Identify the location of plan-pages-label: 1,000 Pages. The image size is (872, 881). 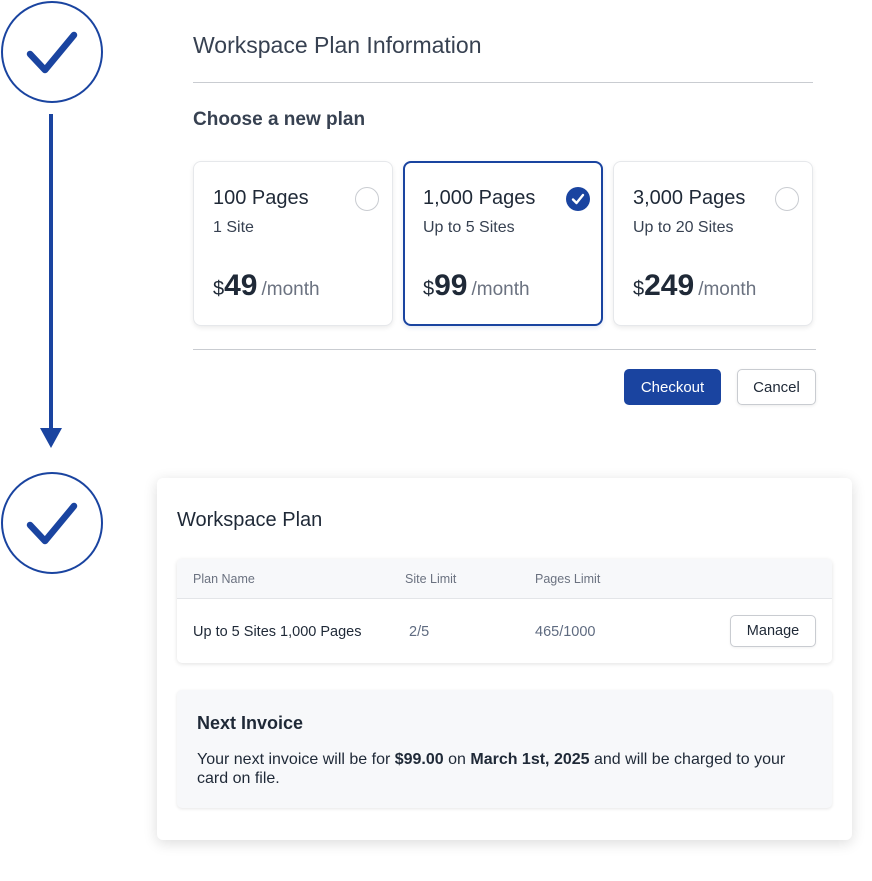
(479, 198).